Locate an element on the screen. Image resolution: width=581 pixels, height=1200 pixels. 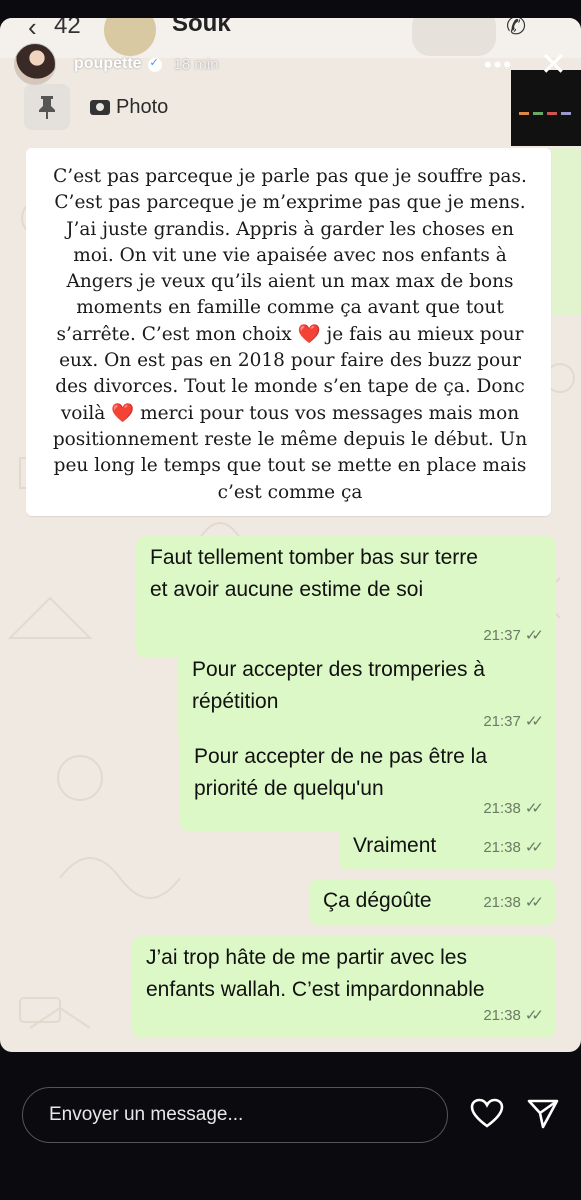
pin-icon is located at coordinates (47, 107).